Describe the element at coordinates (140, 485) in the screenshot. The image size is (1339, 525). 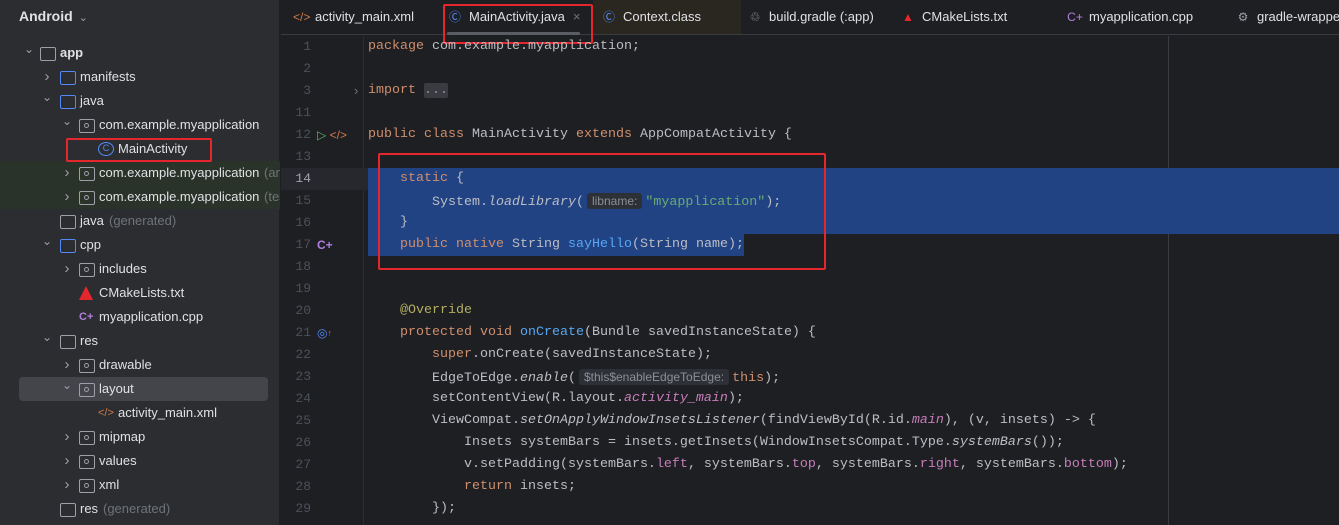
I see `tree-item: › xml` at that location.